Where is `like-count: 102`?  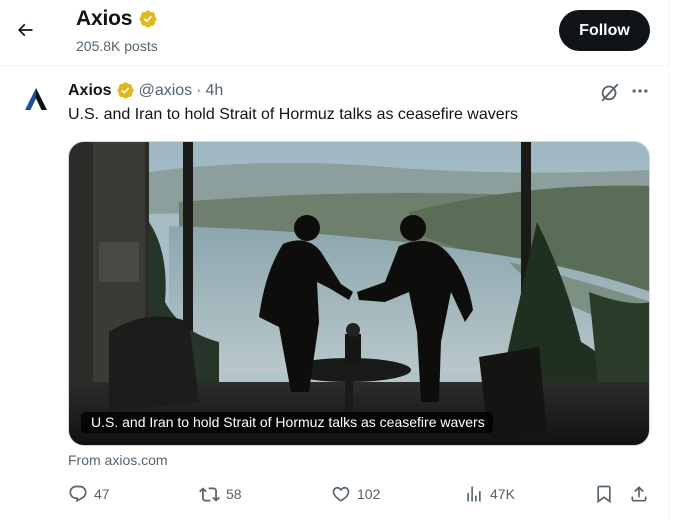
like-count: 102 is located at coordinates (369, 494).